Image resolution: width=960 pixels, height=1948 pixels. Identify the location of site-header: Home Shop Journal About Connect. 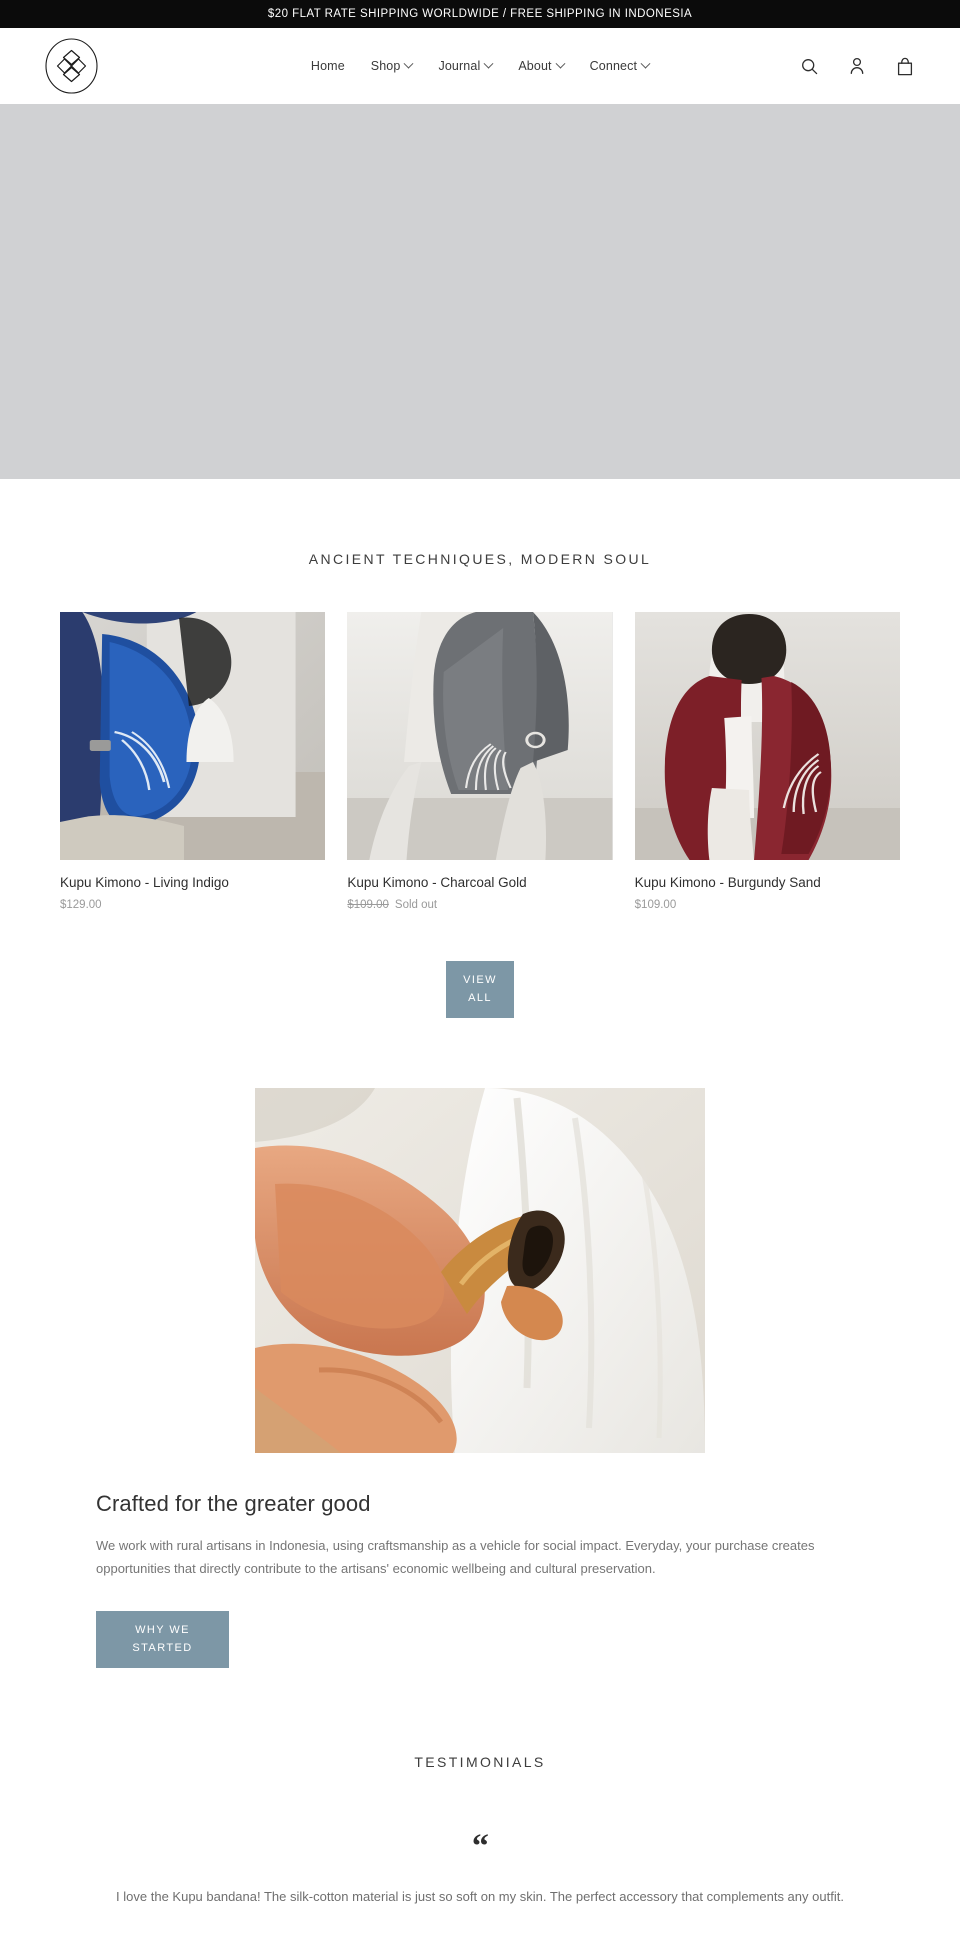
(480, 66).